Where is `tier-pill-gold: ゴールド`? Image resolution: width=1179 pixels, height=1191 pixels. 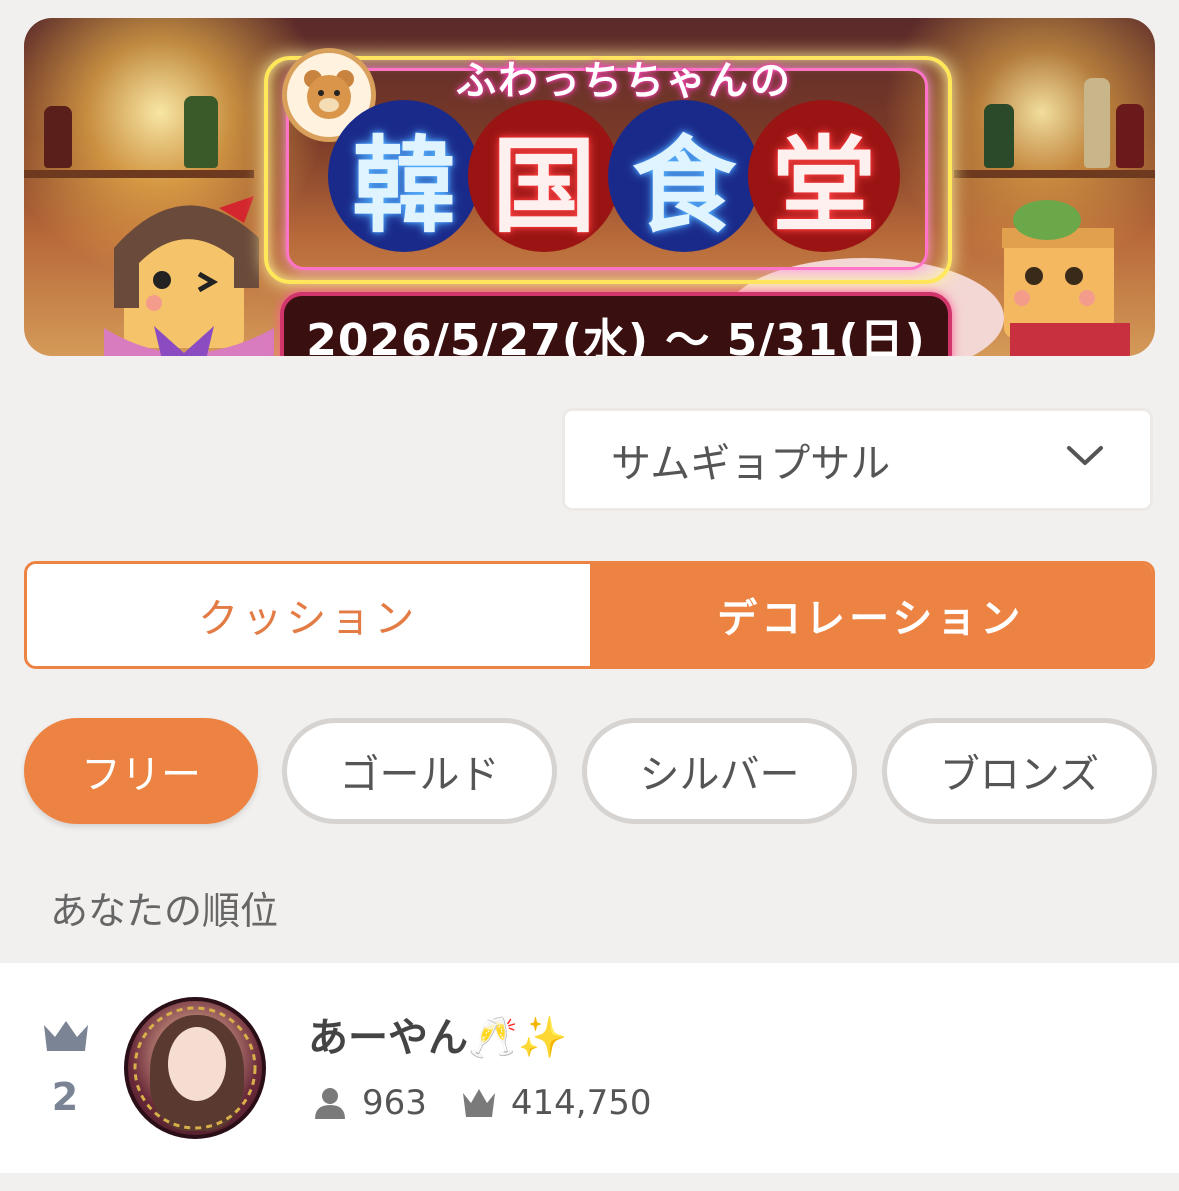 tier-pill-gold: ゴールド is located at coordinates (419, 771).